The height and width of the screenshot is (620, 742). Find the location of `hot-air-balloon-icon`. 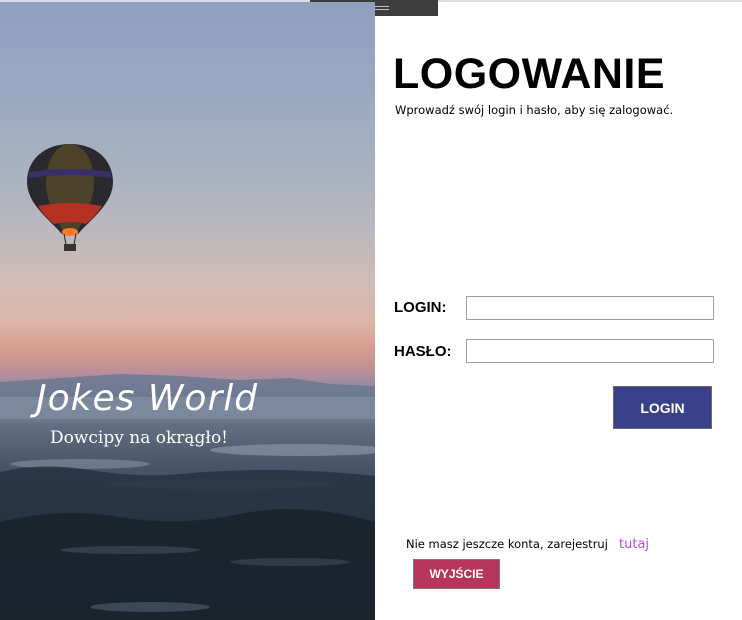

hot-air-balloon-icon is located at coordinates (70, 197).